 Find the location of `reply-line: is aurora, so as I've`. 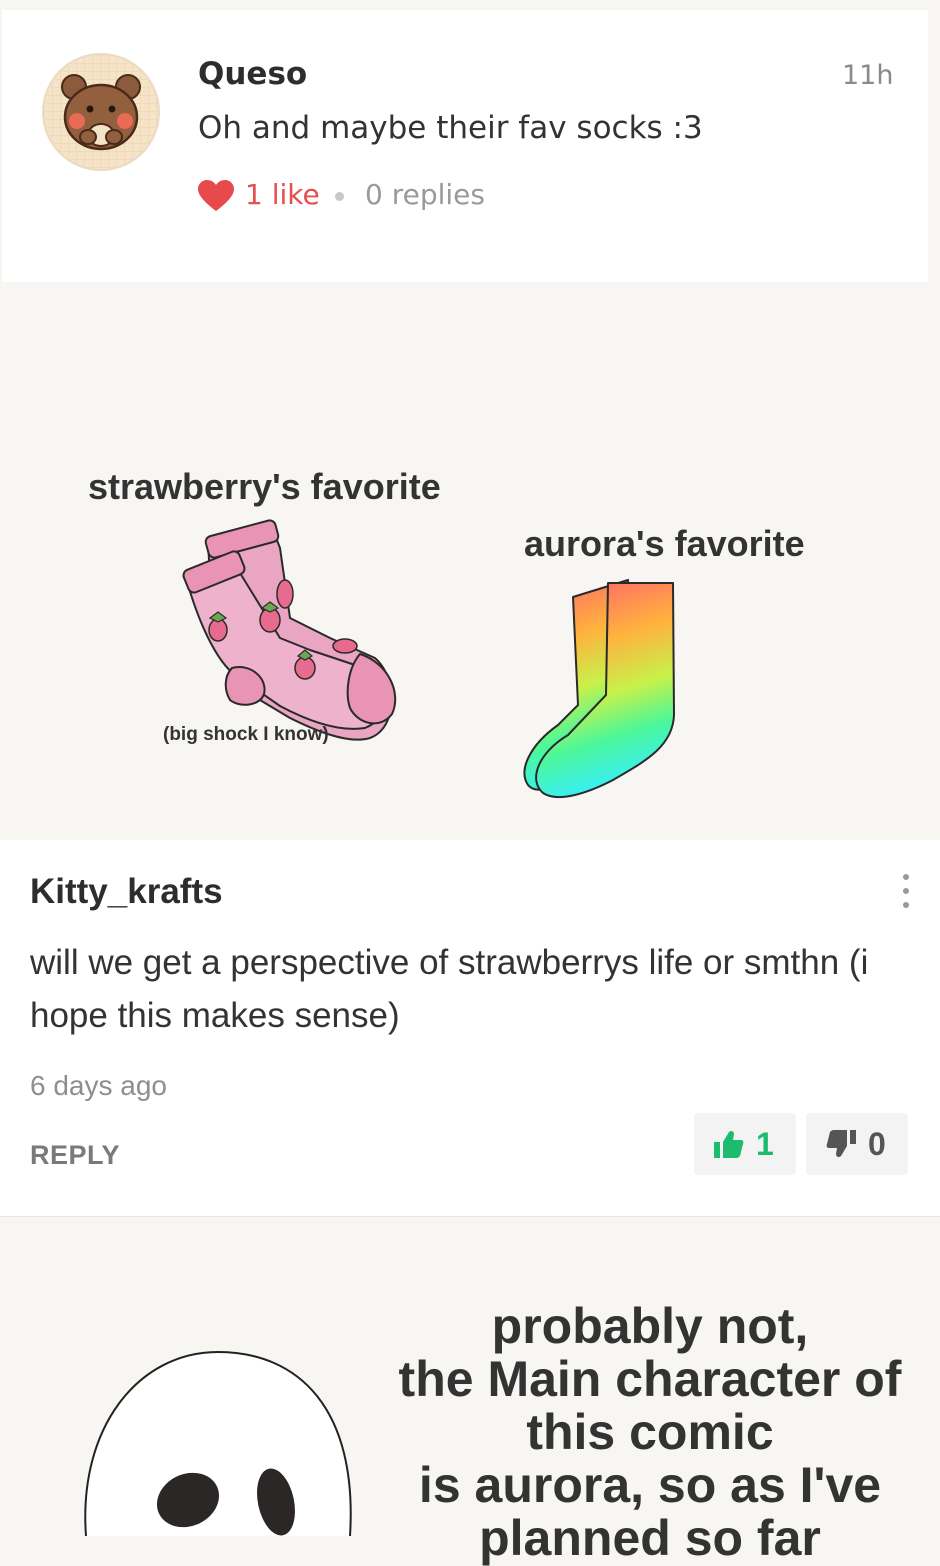

reply-line: is aurora, so as I've is located at coordinates (650, 1485).